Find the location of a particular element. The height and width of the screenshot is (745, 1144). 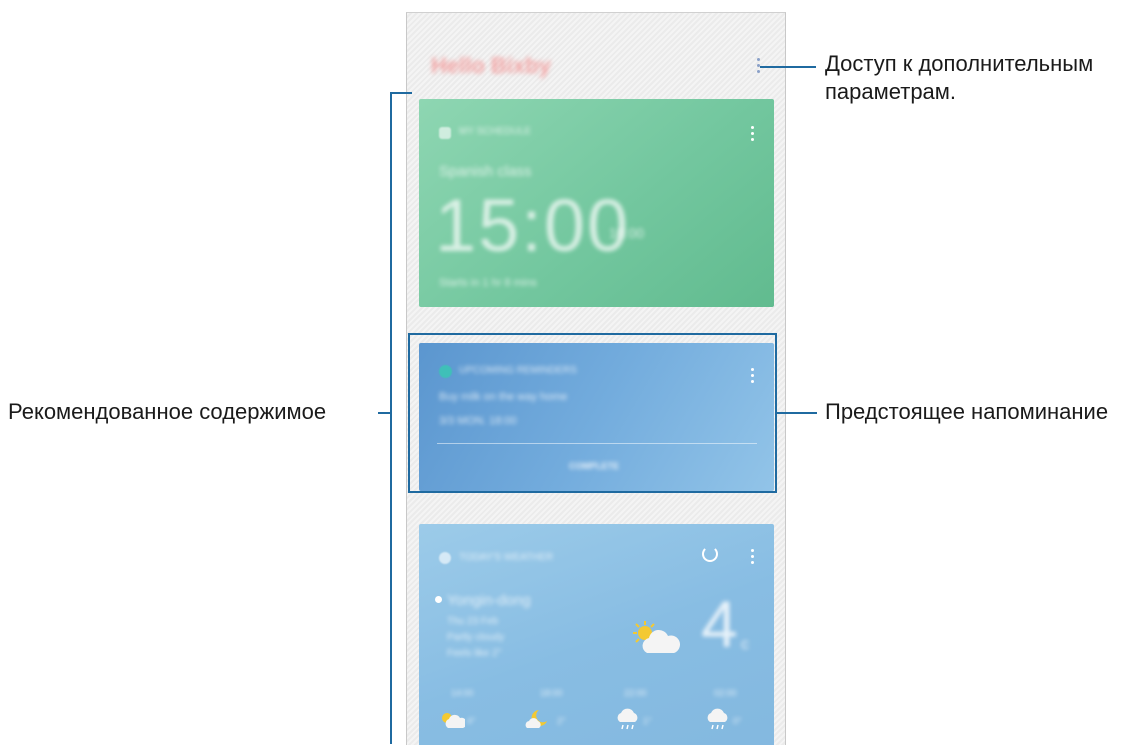

calendar-icon is located at coordinates (445, 133).